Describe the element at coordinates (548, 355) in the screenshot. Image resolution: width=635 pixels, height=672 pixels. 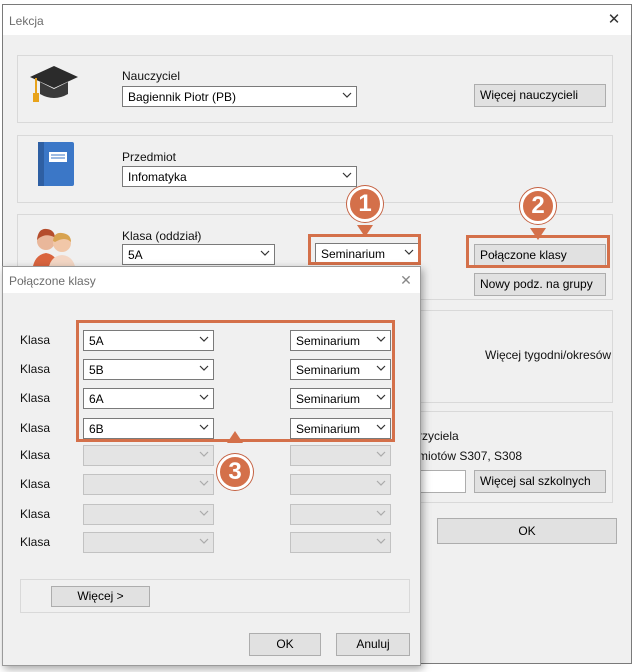
I see `more-weeks-link: Więcej tygodni/okresów` at that location.